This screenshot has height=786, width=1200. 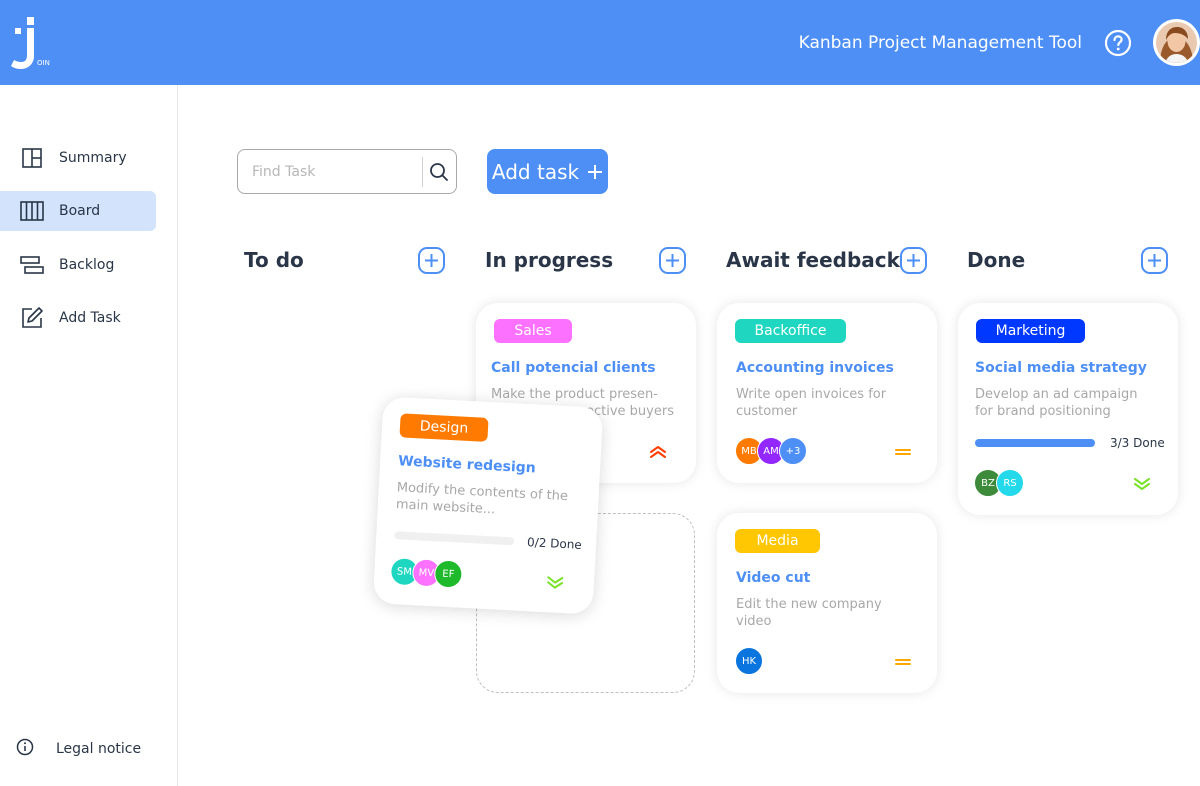 I want to click on sidebar-item-legal-notice: Legal notice, so click(x=78, y=749).